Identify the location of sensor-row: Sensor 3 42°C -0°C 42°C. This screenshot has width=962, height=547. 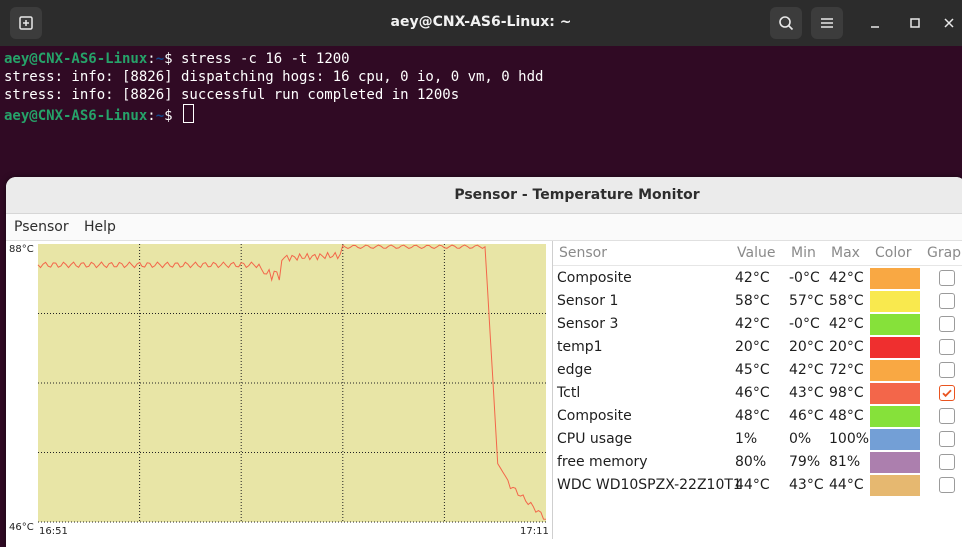
(757, 324).